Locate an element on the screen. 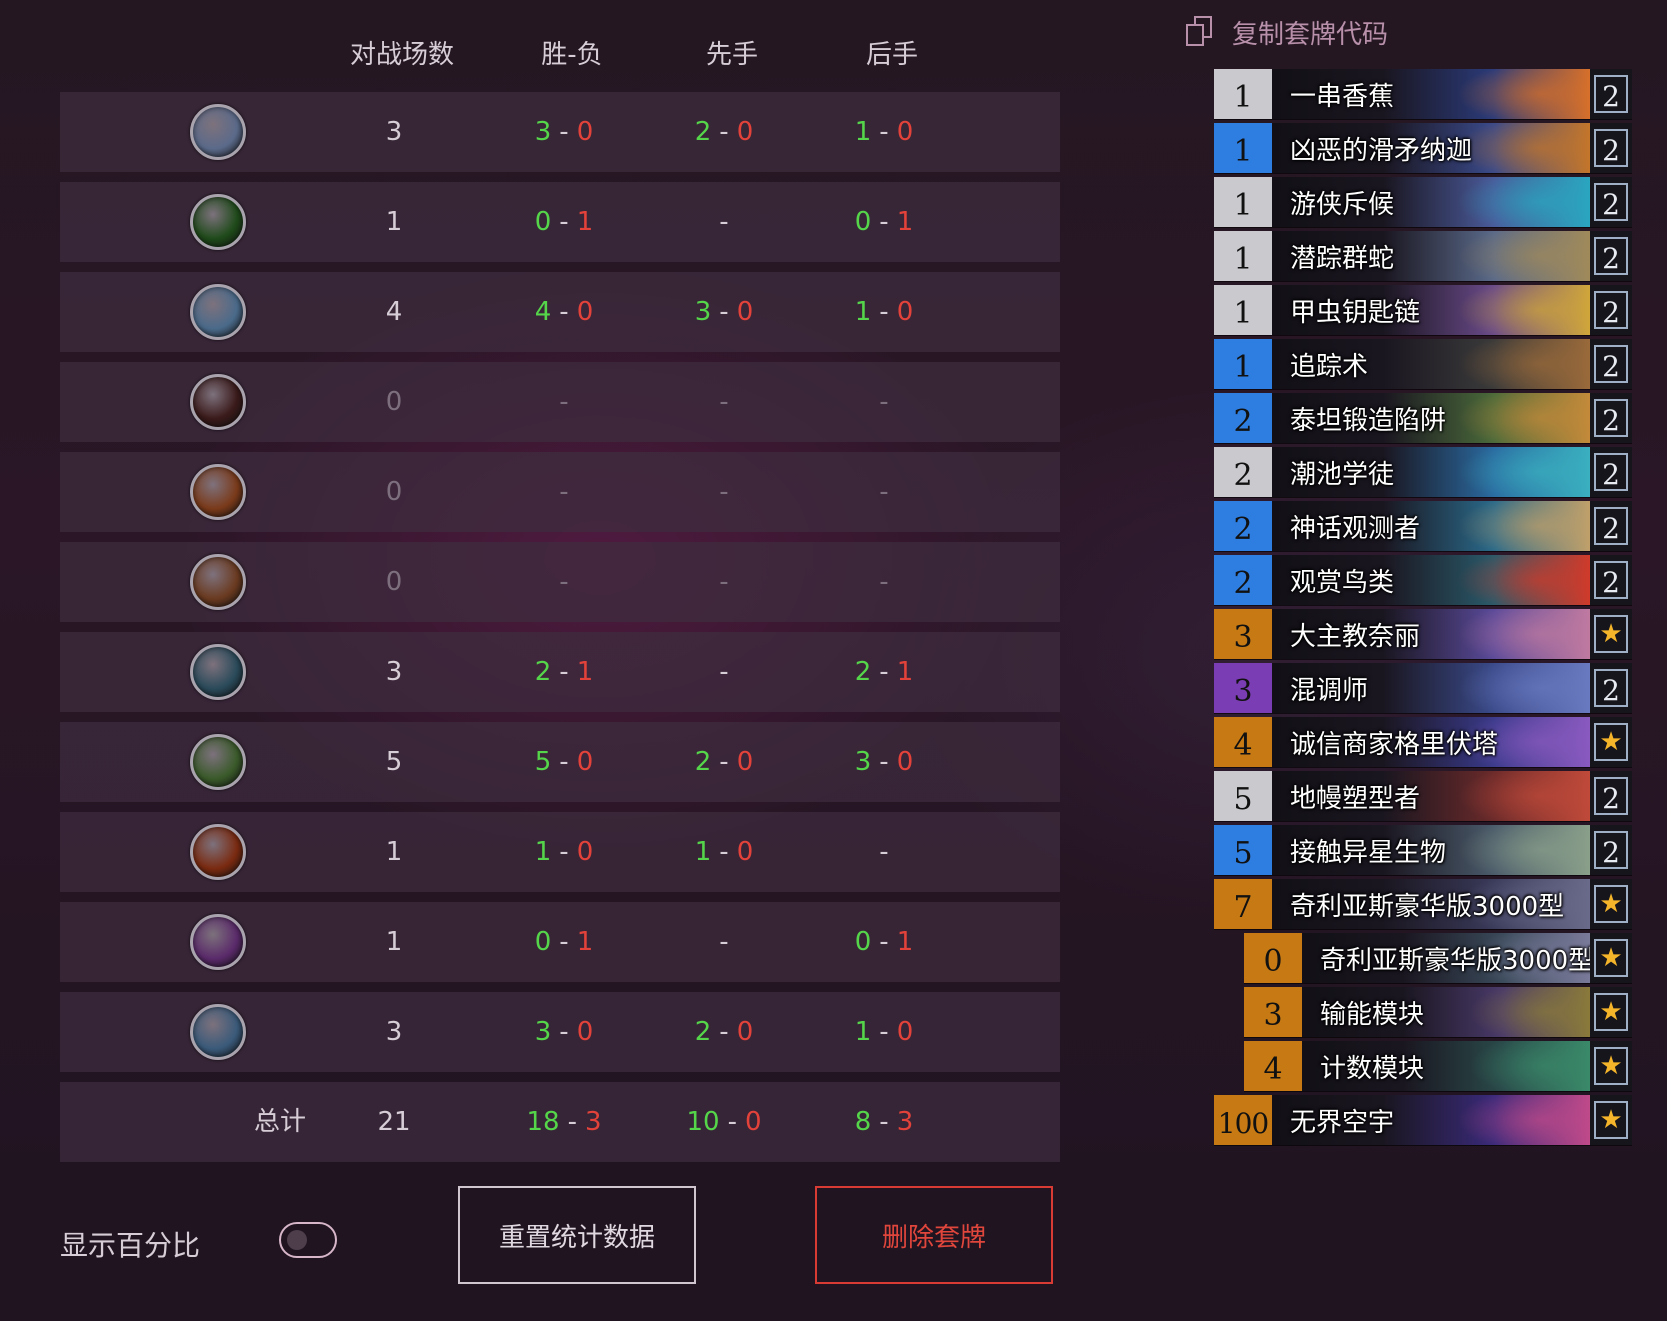 The width and height of the screenshot is (1667, 1321). deck-card: 3 大主教奈丽 ★ is located at coordinates (1423, 634).